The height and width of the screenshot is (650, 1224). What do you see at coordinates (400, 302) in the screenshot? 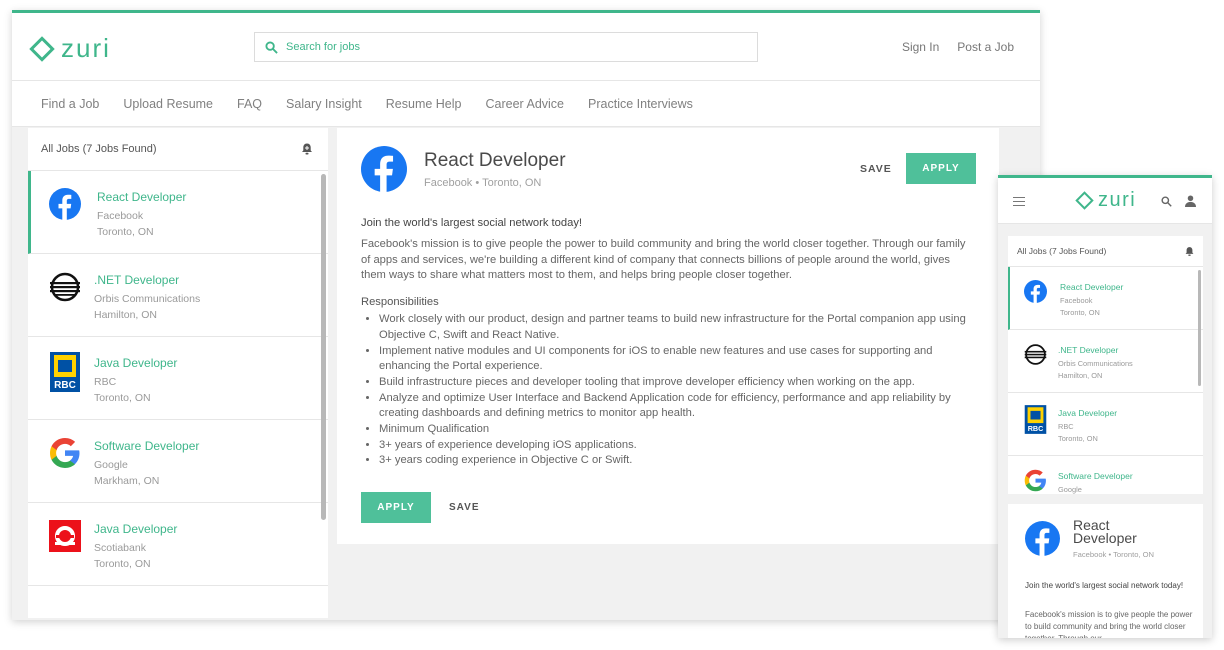
I see `responsibilities-heading: Responsibilities` at bounding box center [400, 302].